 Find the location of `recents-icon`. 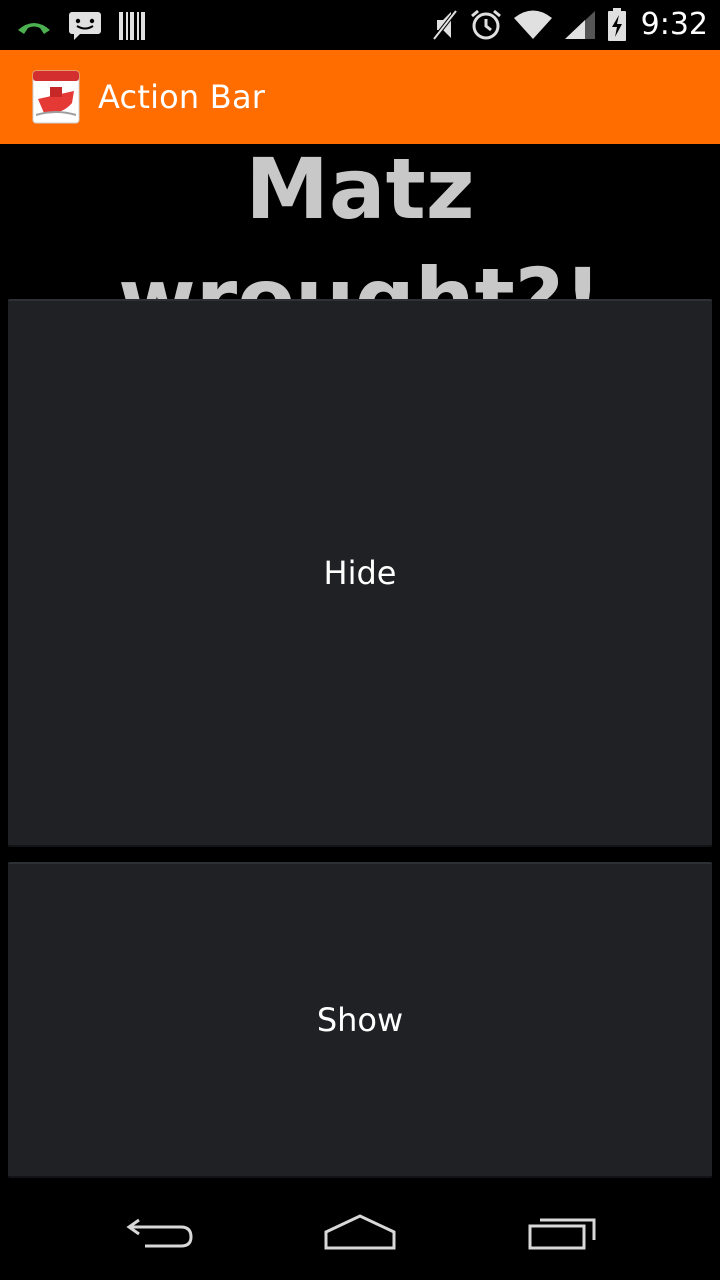

recents-icon is located at coordinates (562, 1234).